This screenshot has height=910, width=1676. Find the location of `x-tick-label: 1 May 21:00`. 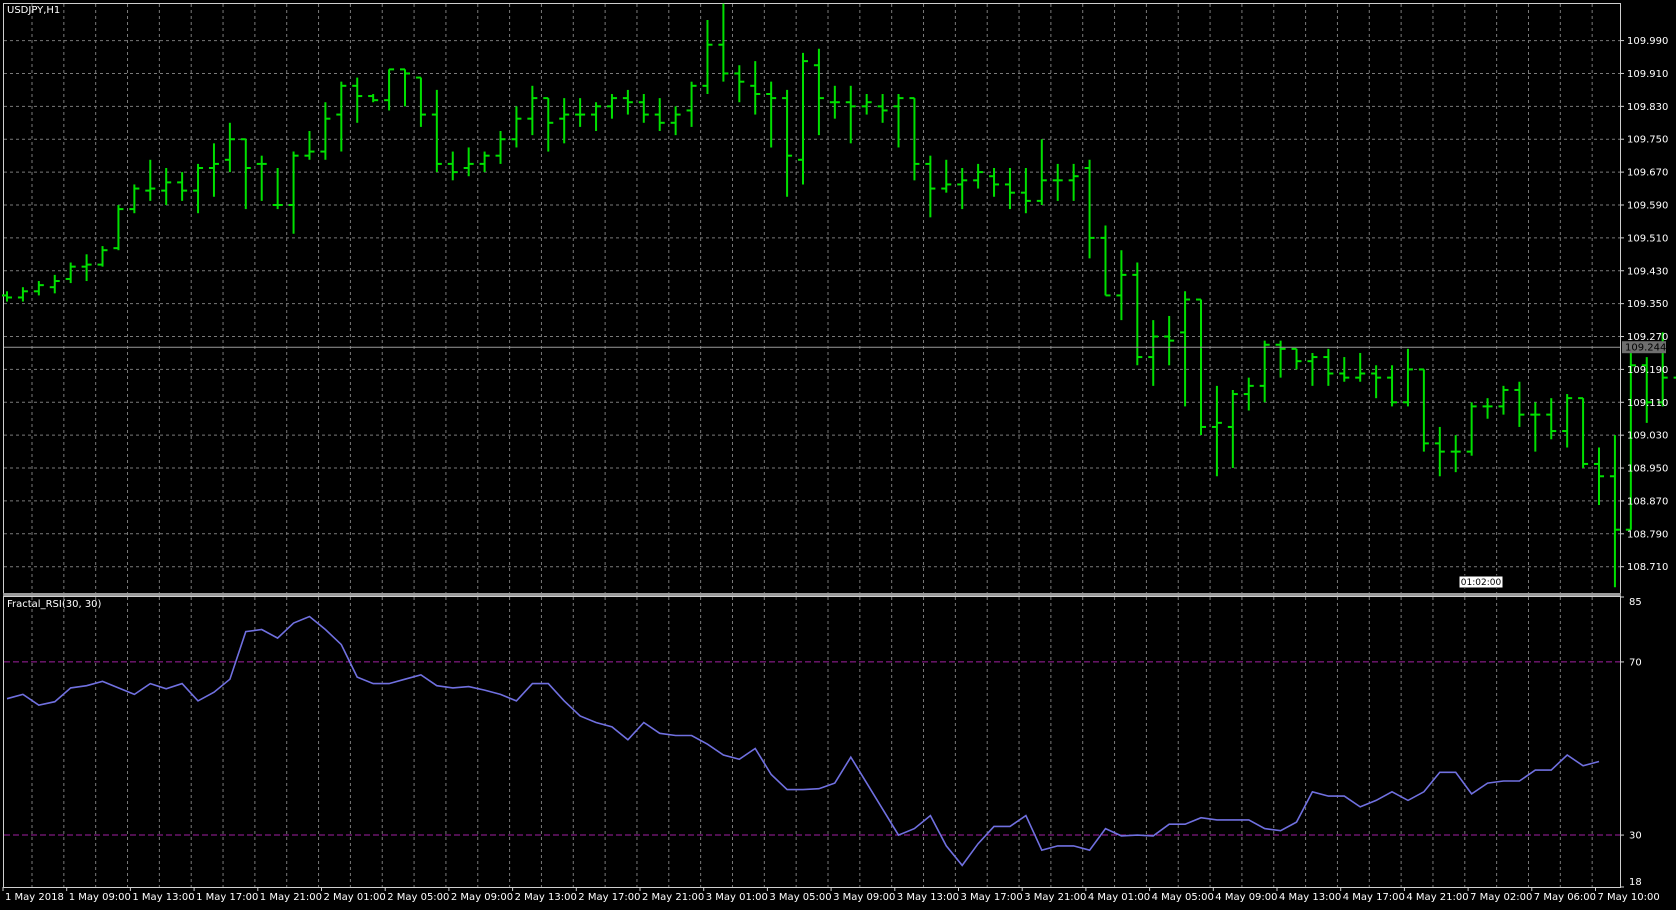

x-tick-label: 1 May 21:00 is located at coordinates (291, 897).